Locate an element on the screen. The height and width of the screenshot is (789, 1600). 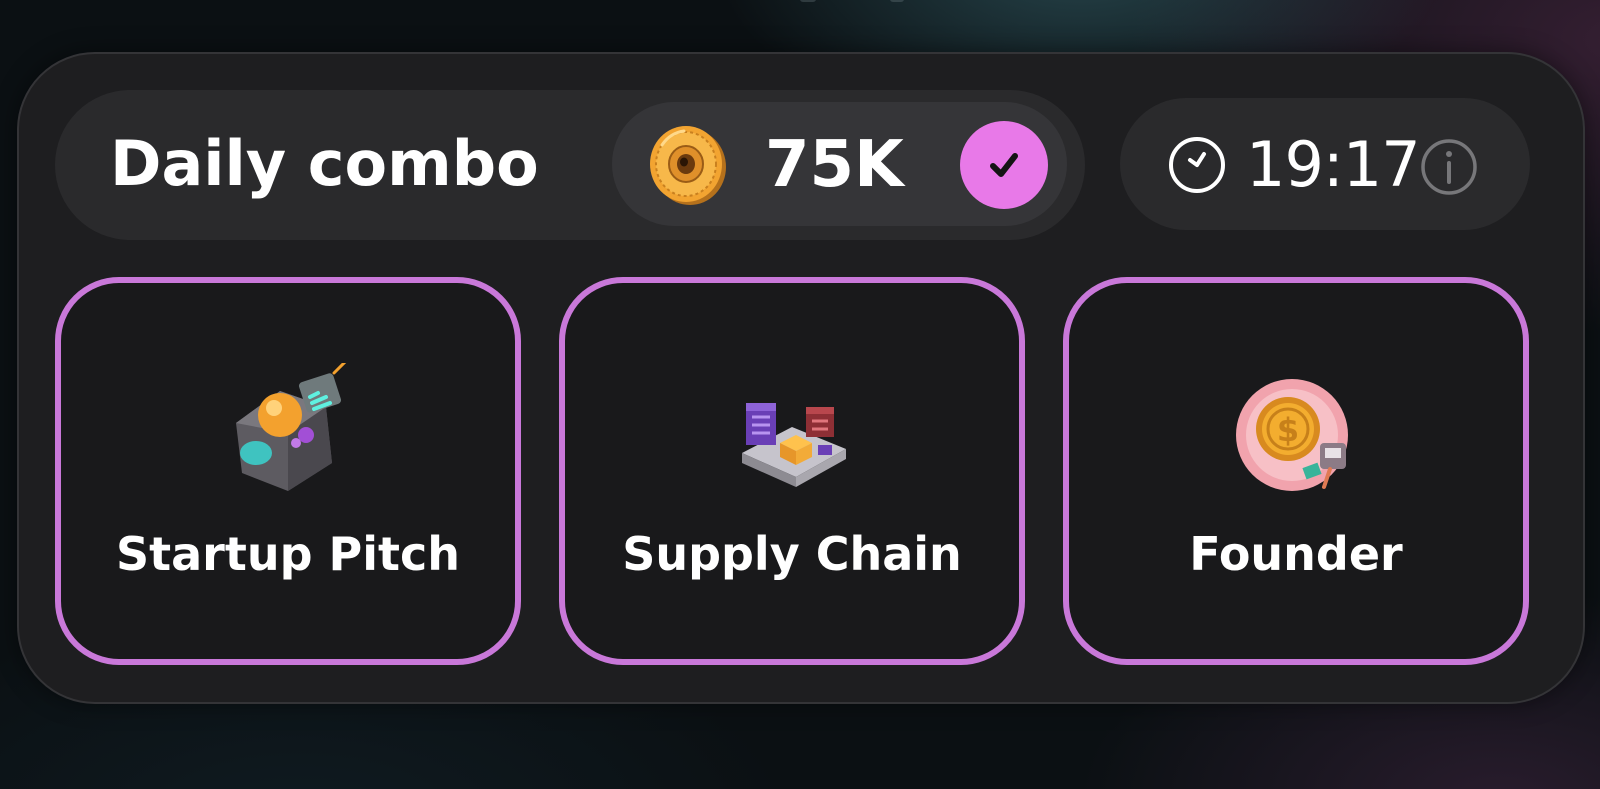
founder-illustration: $ is located at coordinates (1292, 435).